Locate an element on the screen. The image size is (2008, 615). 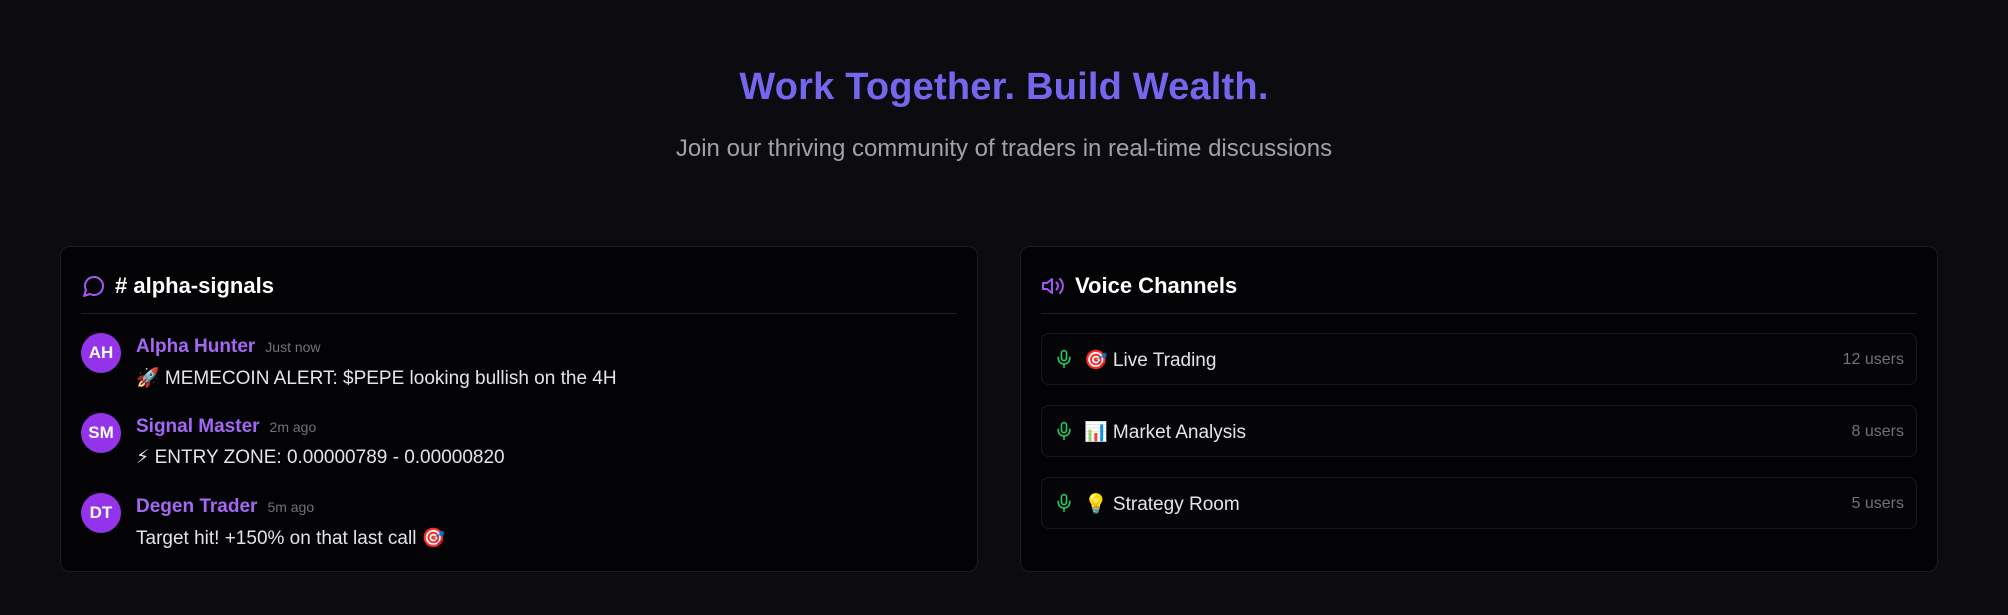
chat-header: # alpha-signals is located at coordinates (519, 293).